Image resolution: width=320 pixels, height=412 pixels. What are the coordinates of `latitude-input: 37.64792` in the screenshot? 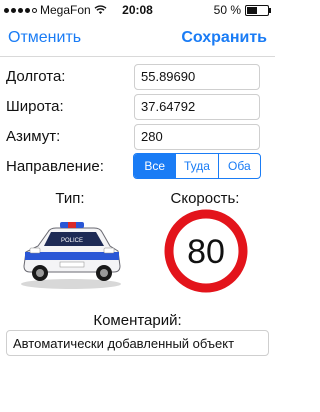 It's located at (197, 107).